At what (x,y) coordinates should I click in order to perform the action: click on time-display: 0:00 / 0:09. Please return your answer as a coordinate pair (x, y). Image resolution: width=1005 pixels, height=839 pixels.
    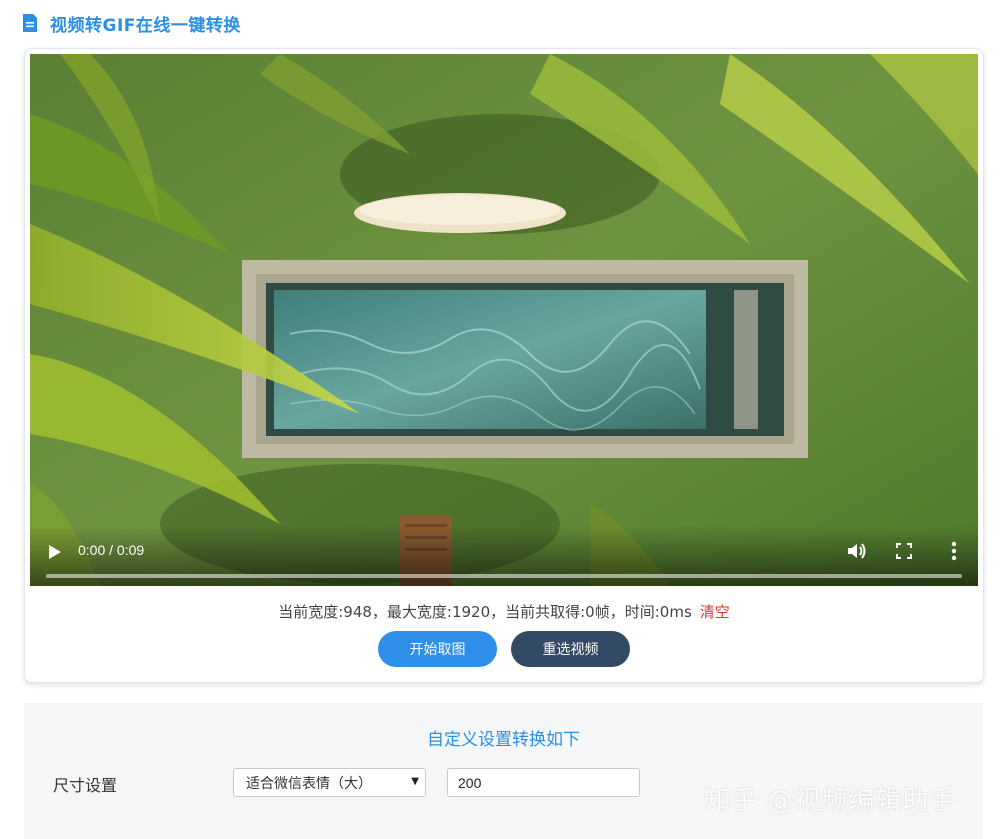
    Looking at the image, I should click on (111, 550).